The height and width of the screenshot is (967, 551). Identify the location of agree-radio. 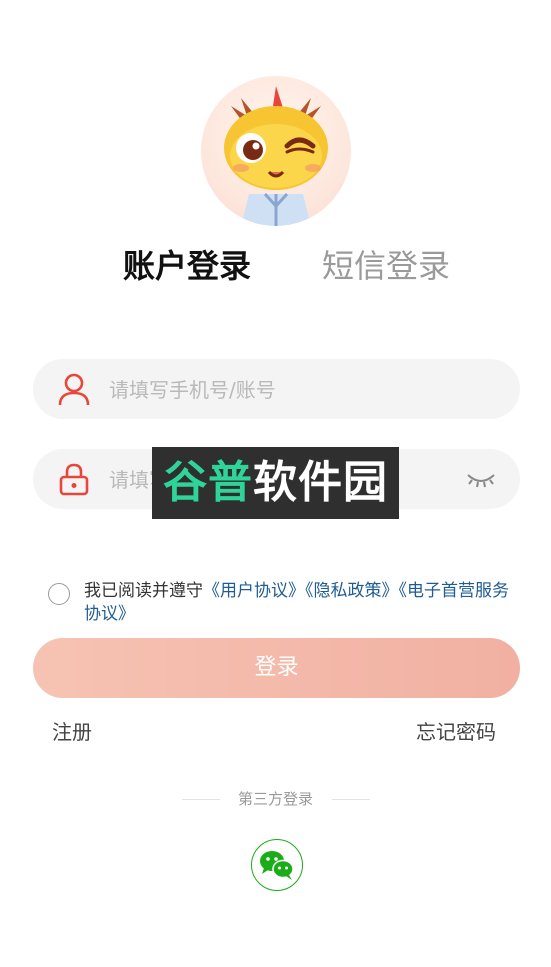
(59, 594).